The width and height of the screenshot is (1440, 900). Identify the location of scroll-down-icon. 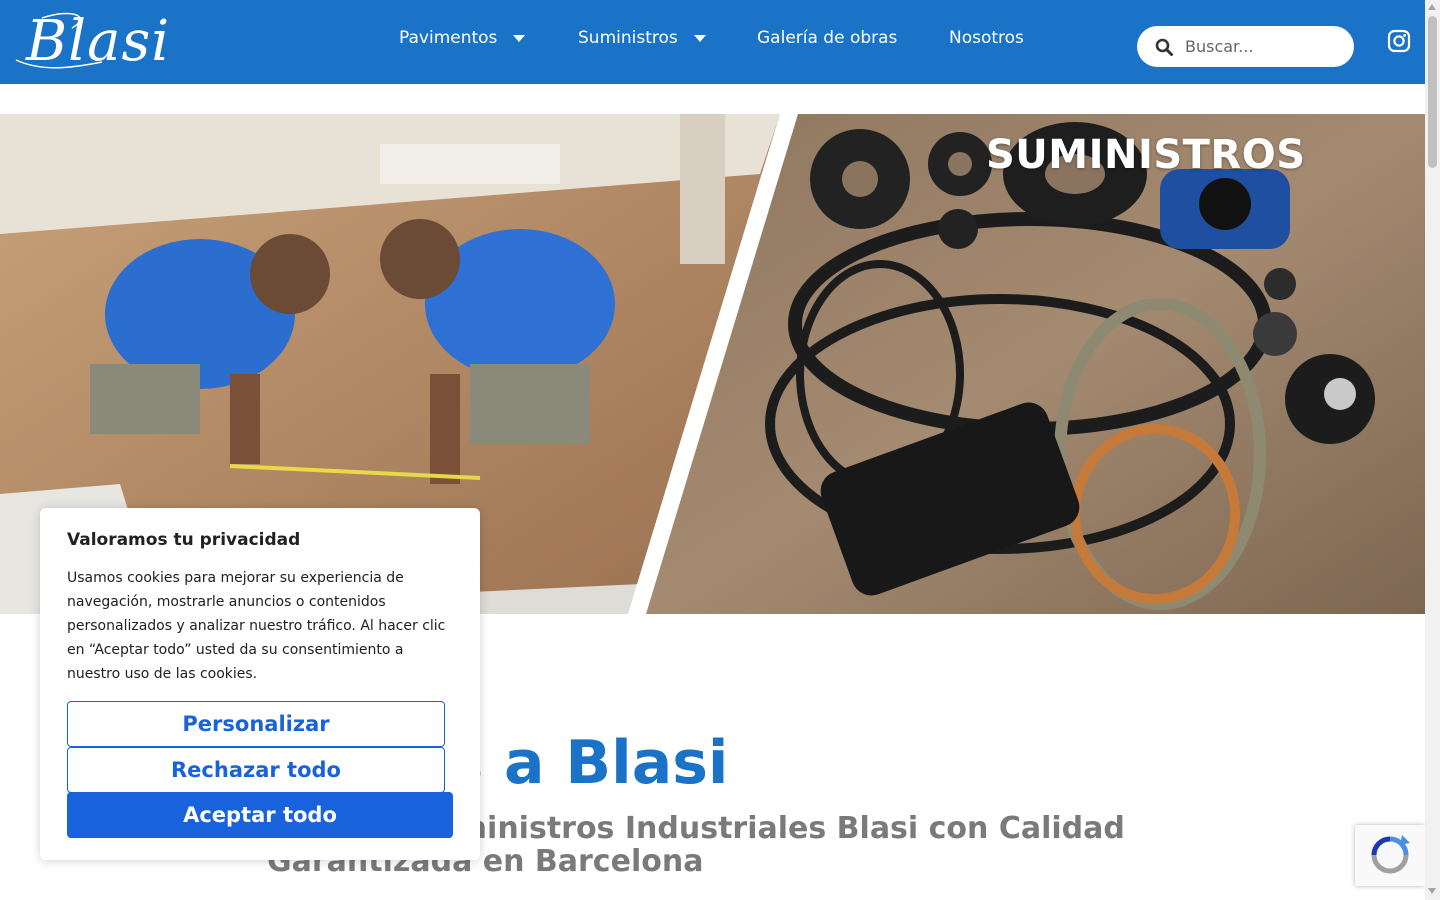
(1432, 891).